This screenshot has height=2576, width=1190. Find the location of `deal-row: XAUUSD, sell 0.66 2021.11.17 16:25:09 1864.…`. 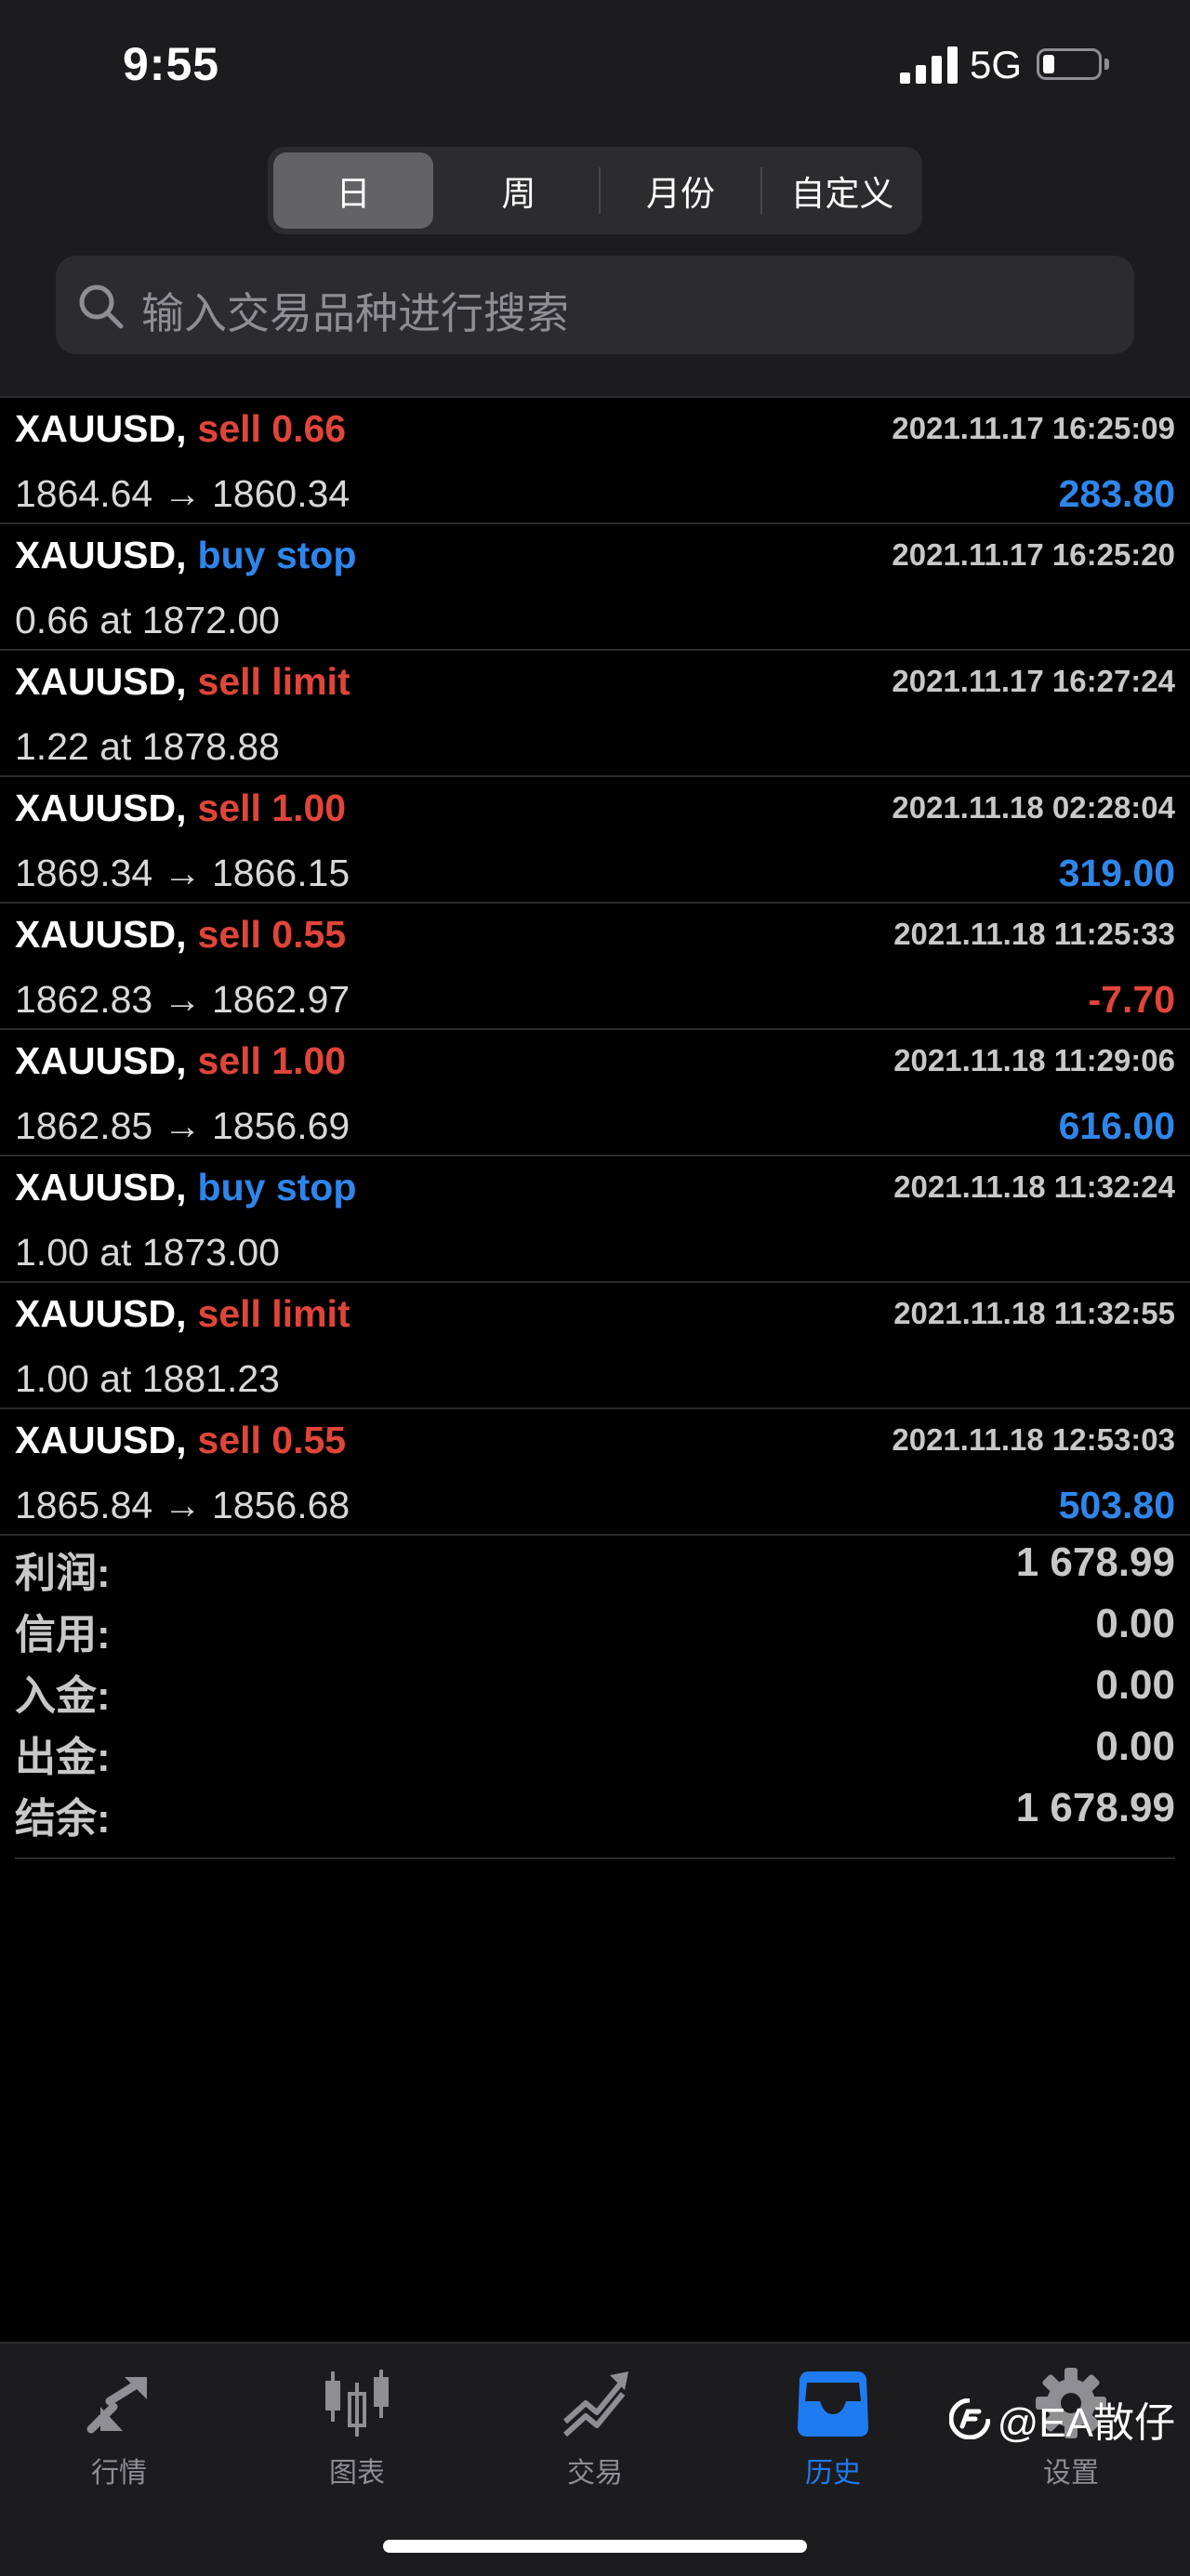

deal-row: XAUUSD, sell 0.66 2021.11.17 16:25:09 1864.… is located at coordinates (595, 461).